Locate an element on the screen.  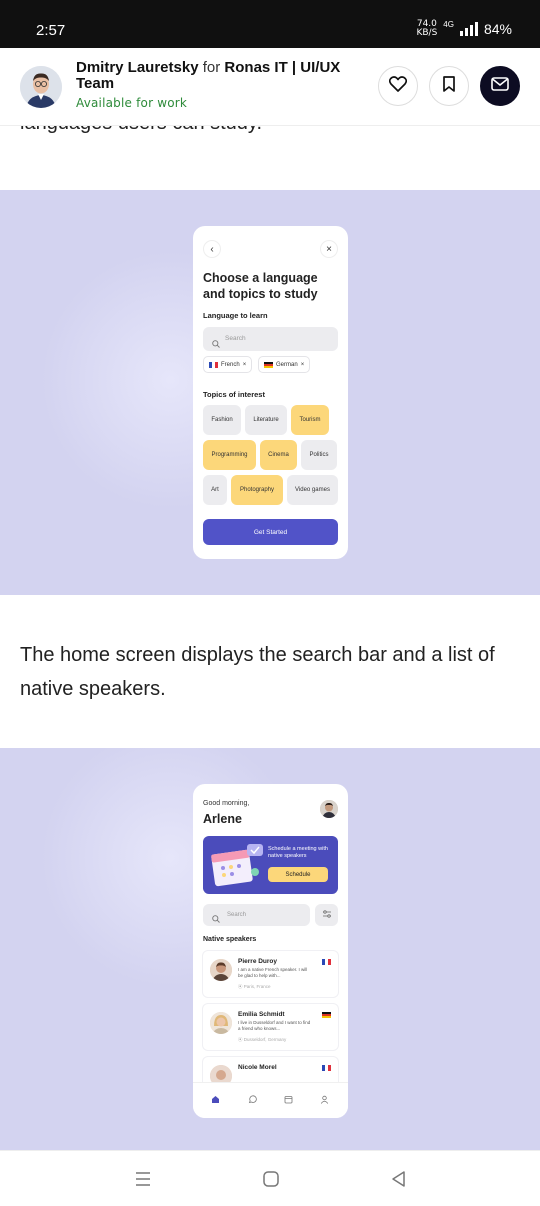
battery-level: 84% is located at coordinates (497, 29).